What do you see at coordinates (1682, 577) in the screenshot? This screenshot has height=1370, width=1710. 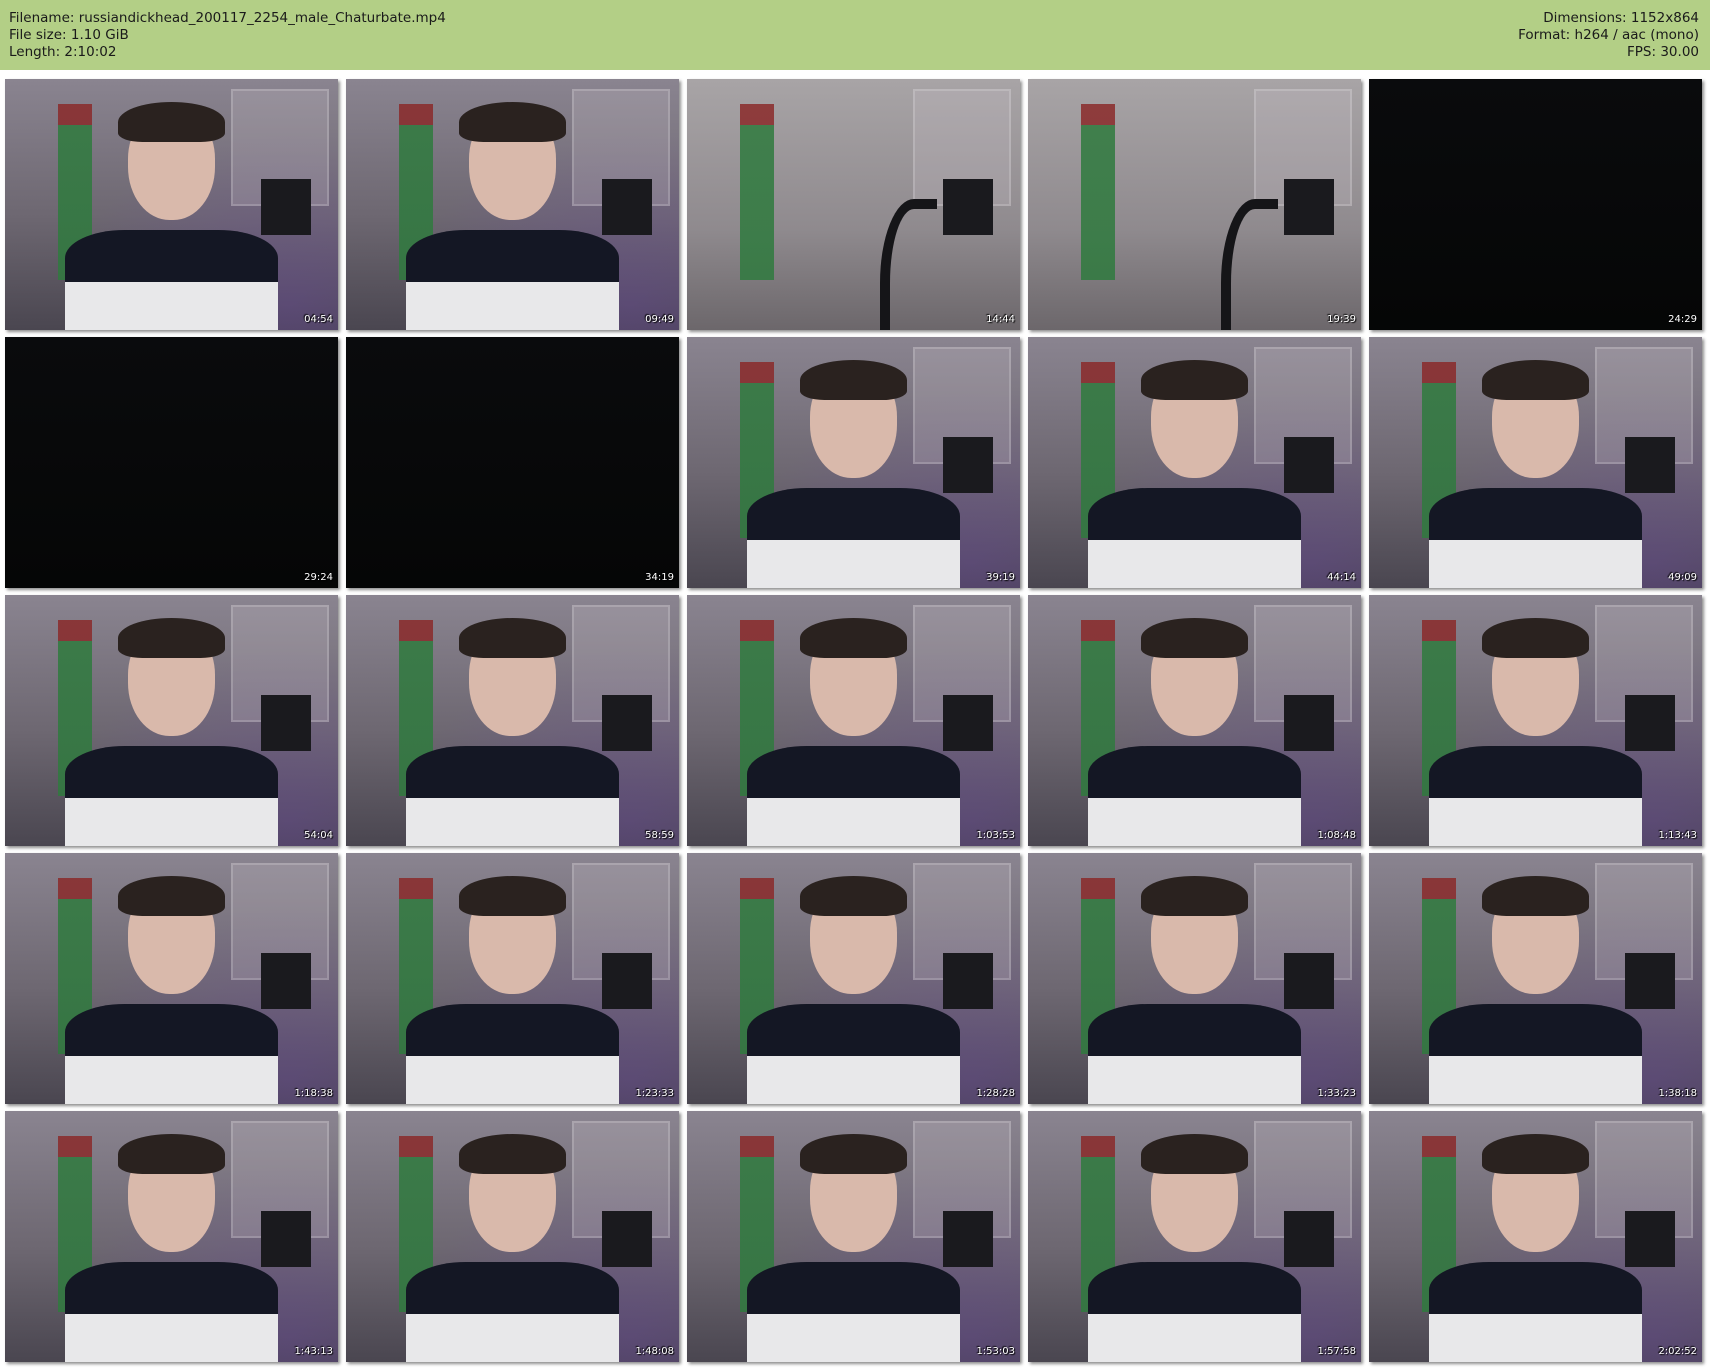 I see `thumbnail-timestamp: 49:09` at bounding box center [1682, 577].